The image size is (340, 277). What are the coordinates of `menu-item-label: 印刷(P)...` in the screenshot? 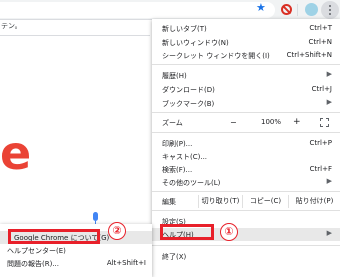 It's located at (177, 144).